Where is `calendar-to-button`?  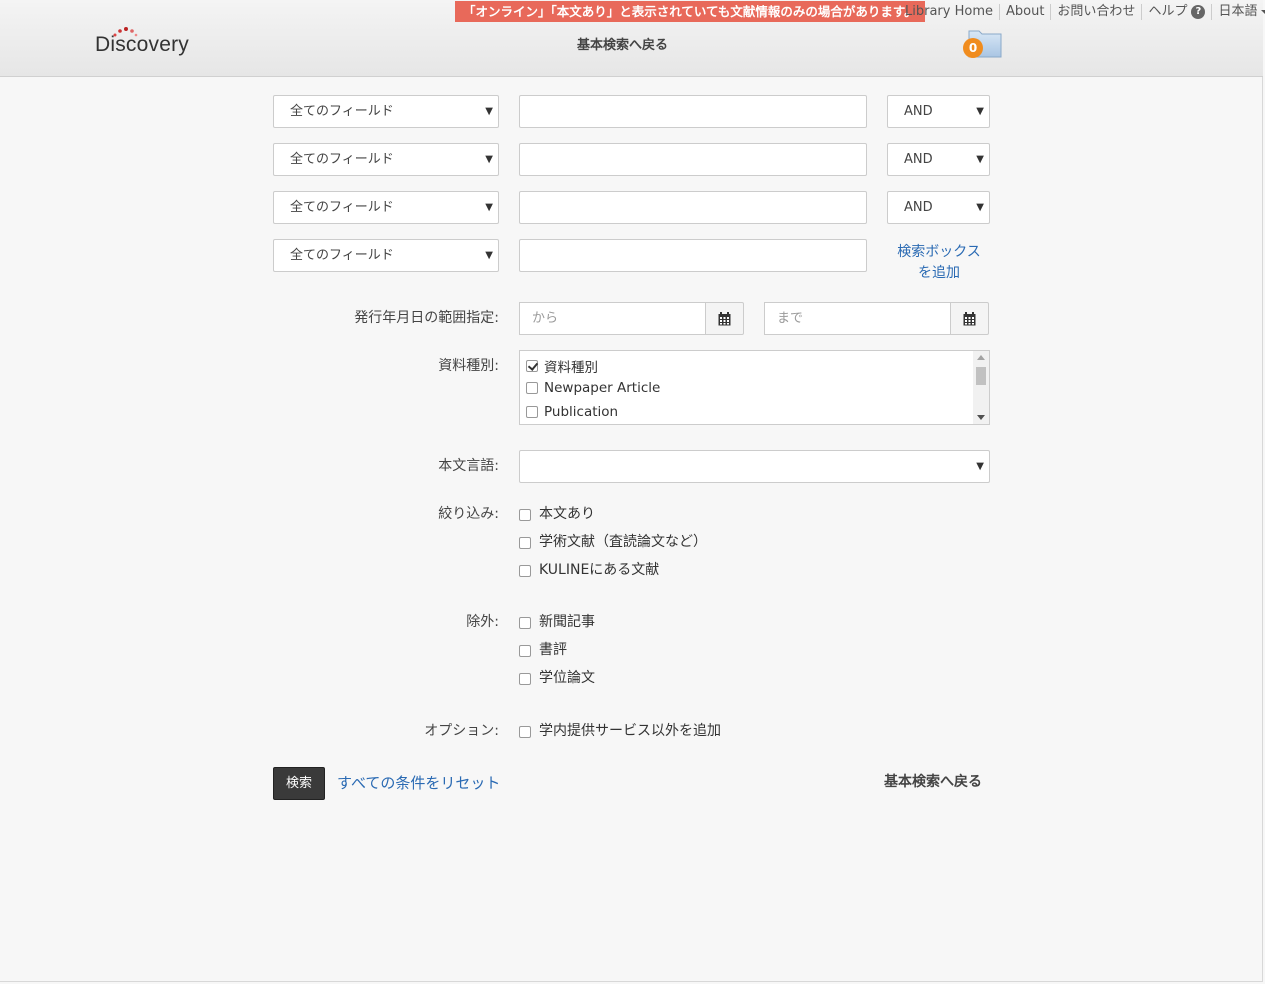 calendar-to-button is located at coordinates (969, 318).